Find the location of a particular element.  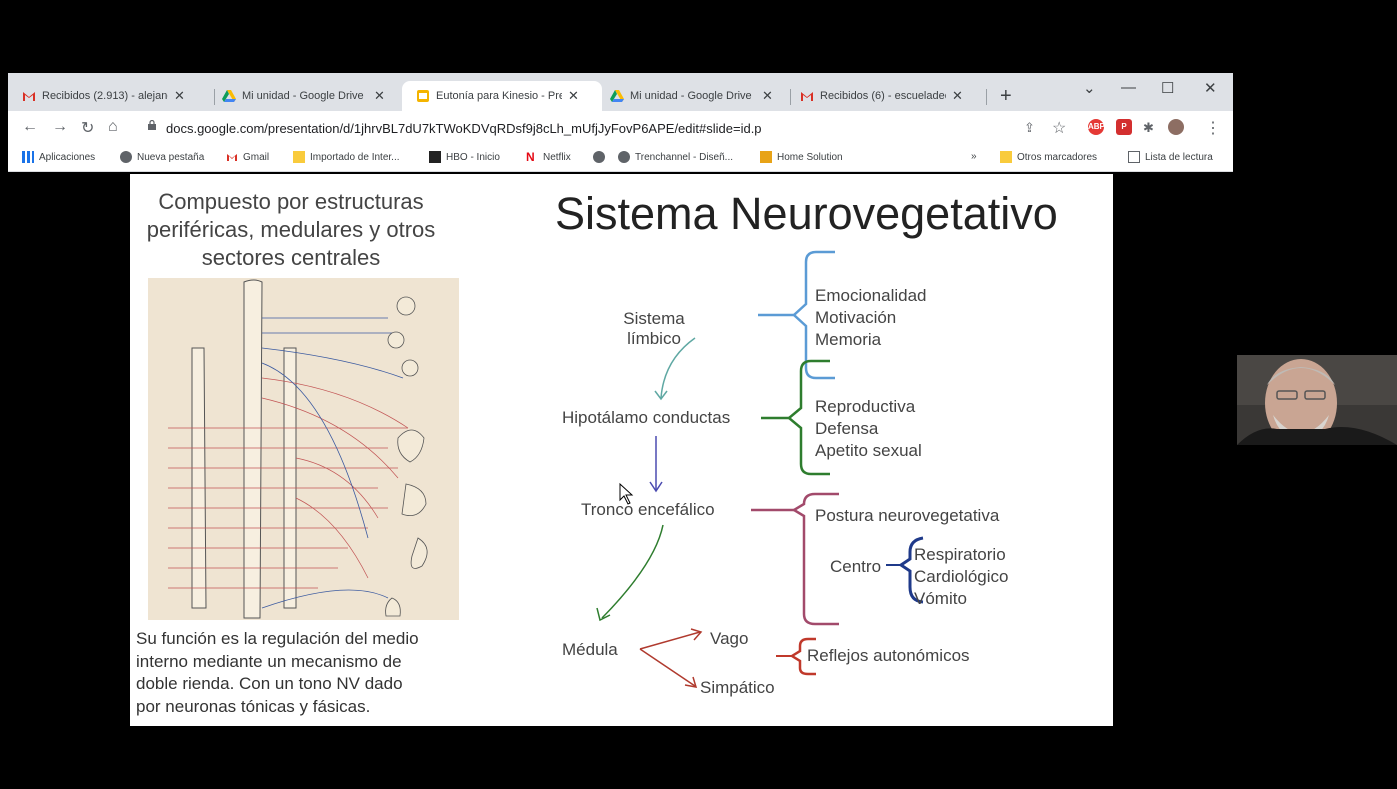

postura-neurovegetativa: Postura neurovegetativa is located at coordinates (907, 515).